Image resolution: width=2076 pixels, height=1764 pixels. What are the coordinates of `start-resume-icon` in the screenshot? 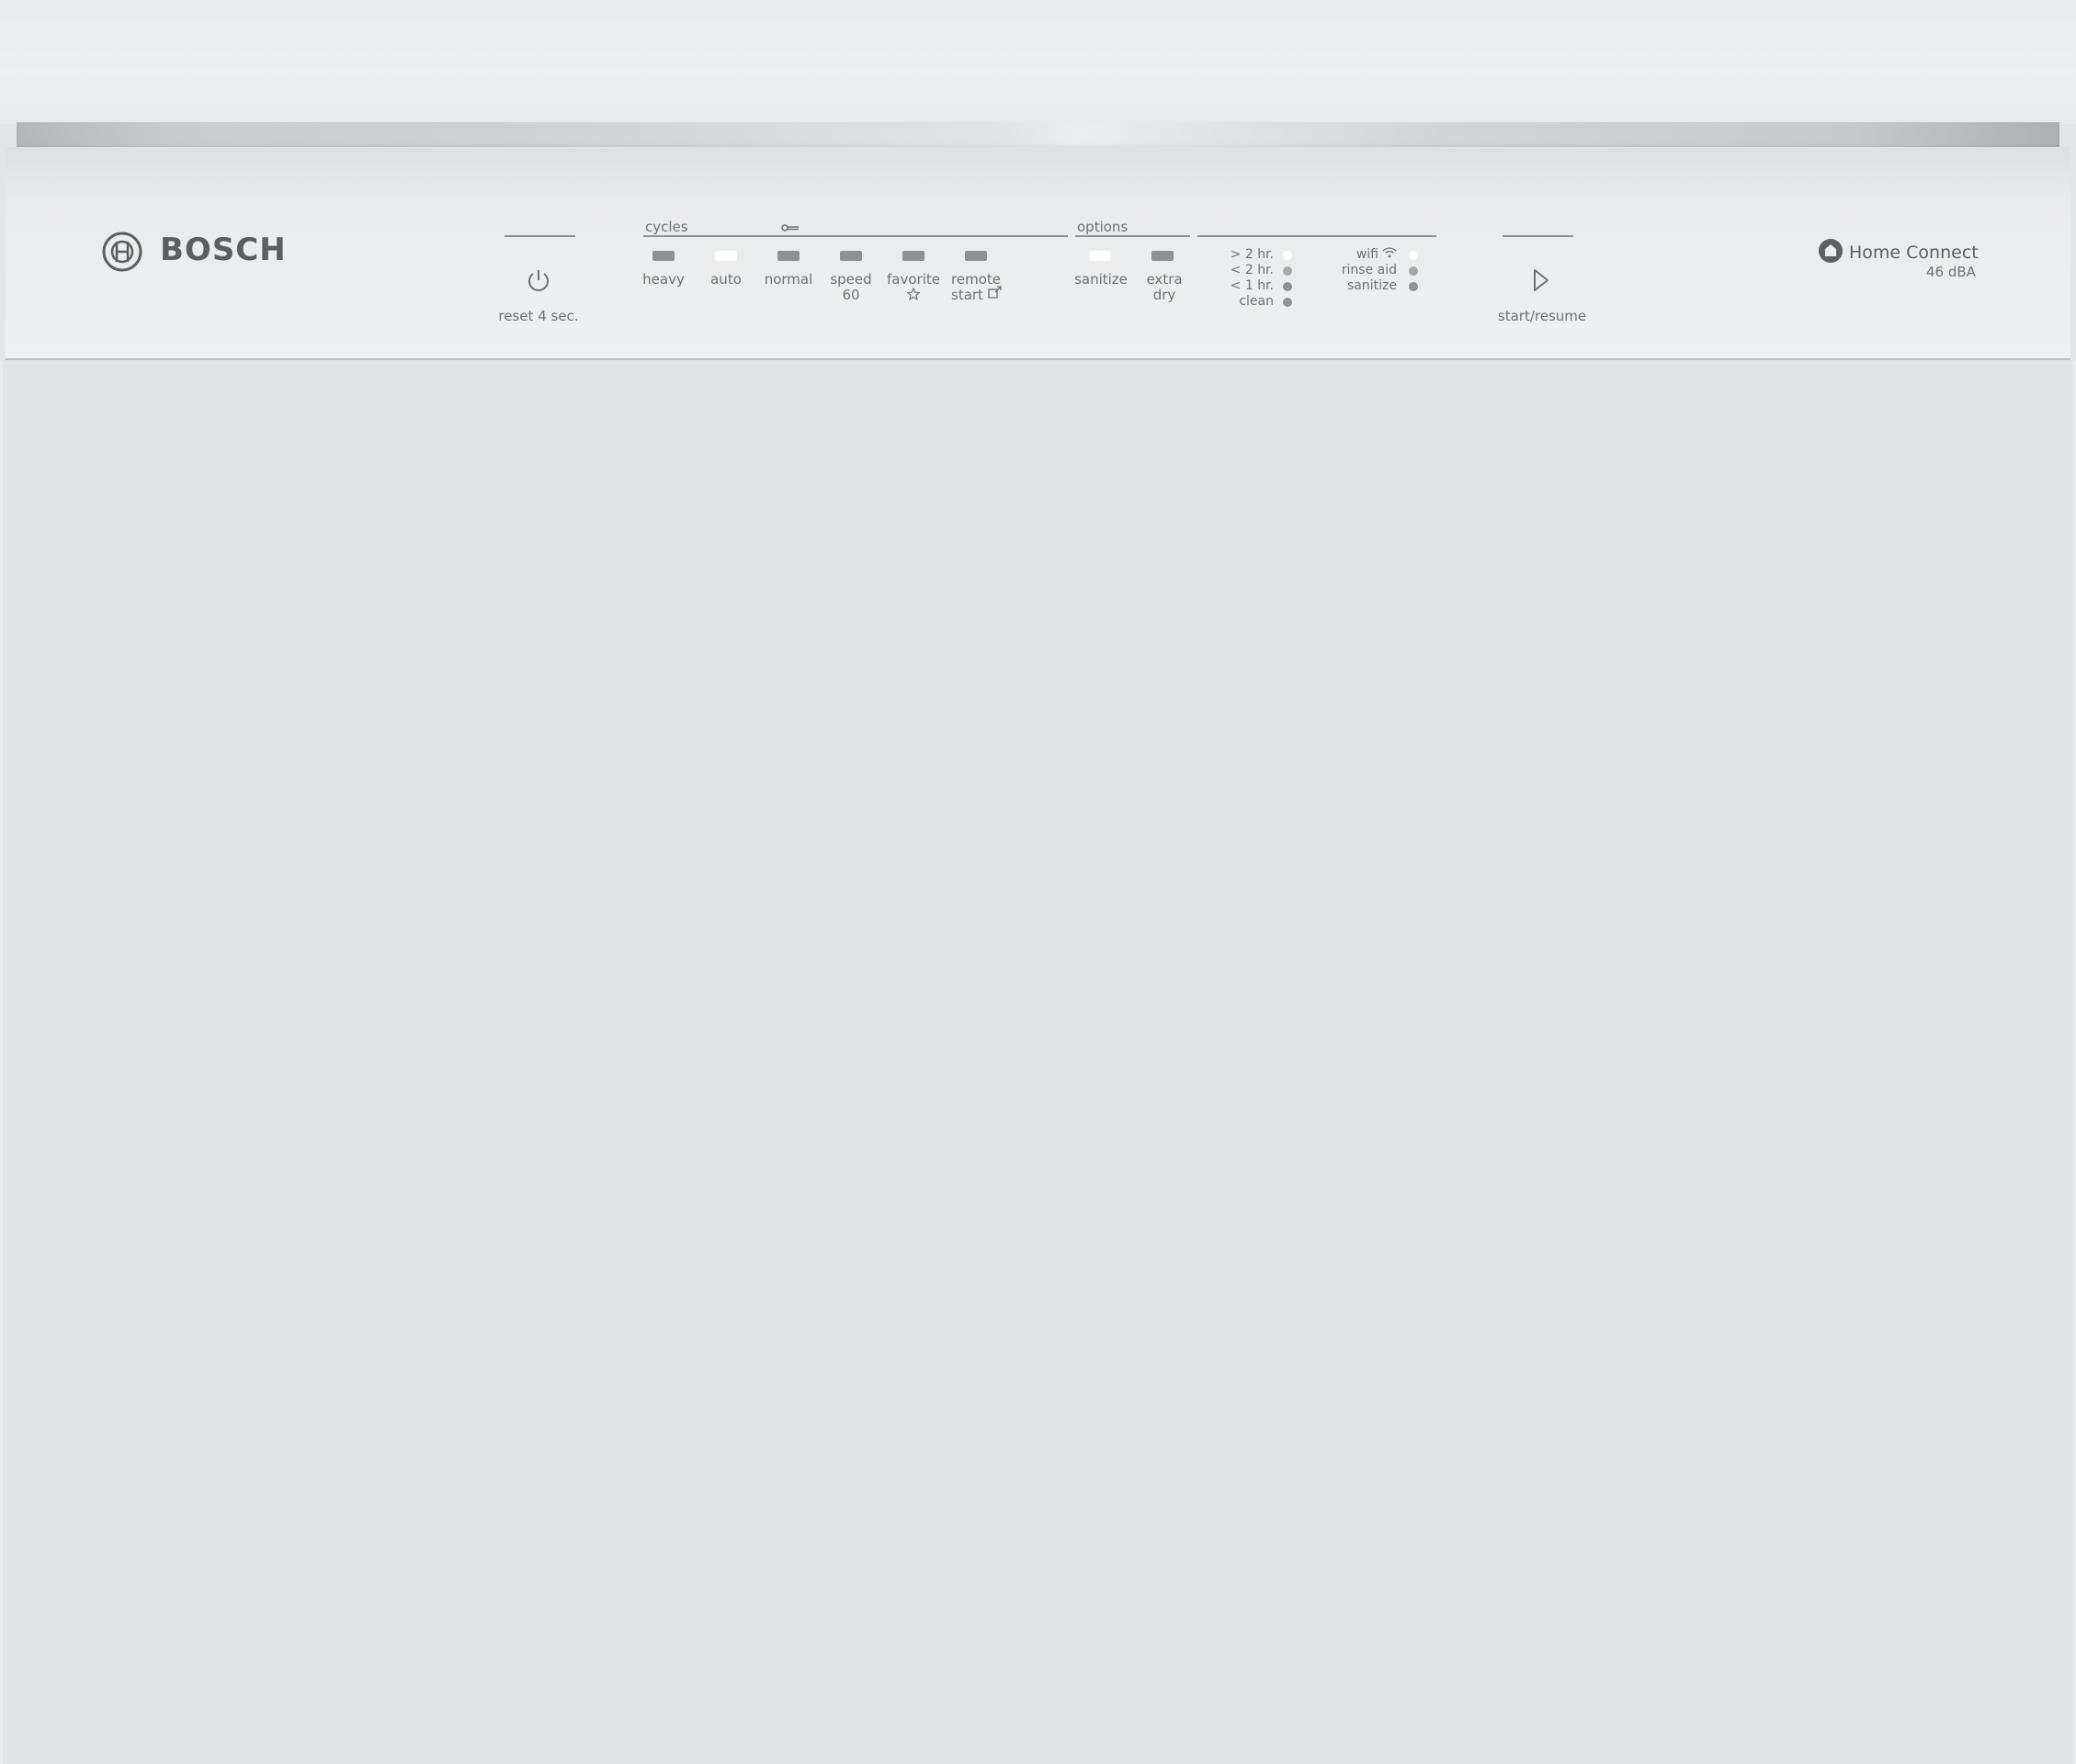 It's located at (1541, 280).